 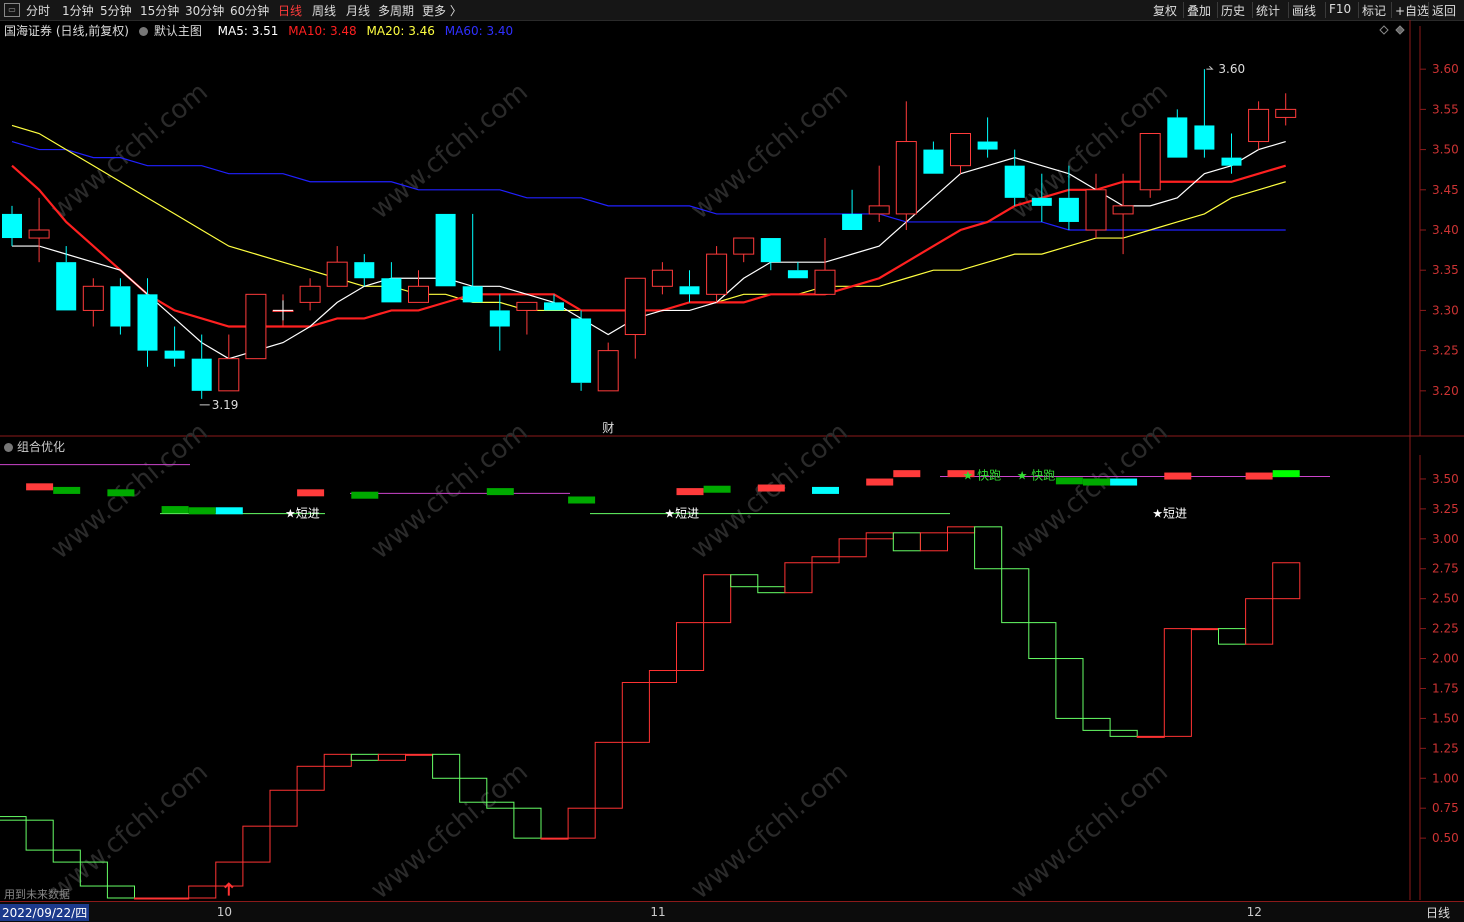 I want to click on price-tick-label: 3.40, so click(x=1445, y=230).